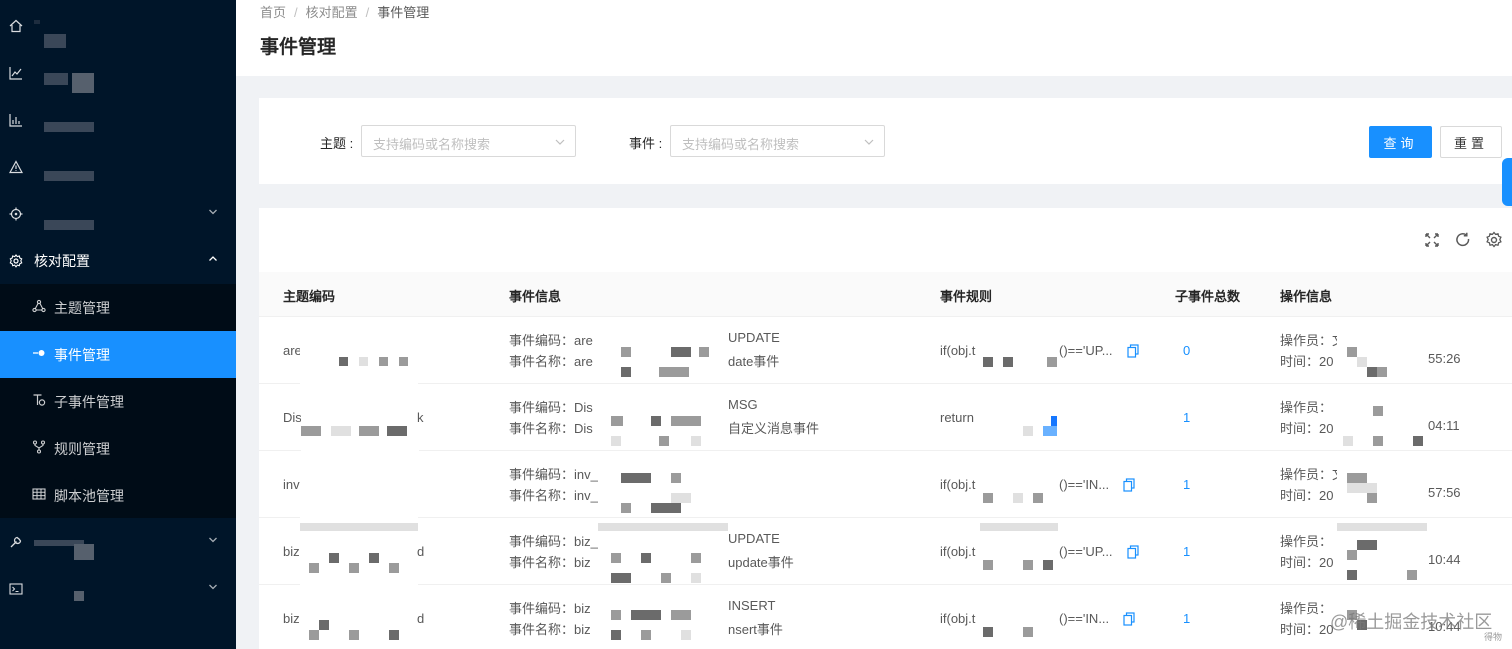  Describe the element at coordinates (291, 618) in the screenshot. I see `topic-code: biz` at that location.